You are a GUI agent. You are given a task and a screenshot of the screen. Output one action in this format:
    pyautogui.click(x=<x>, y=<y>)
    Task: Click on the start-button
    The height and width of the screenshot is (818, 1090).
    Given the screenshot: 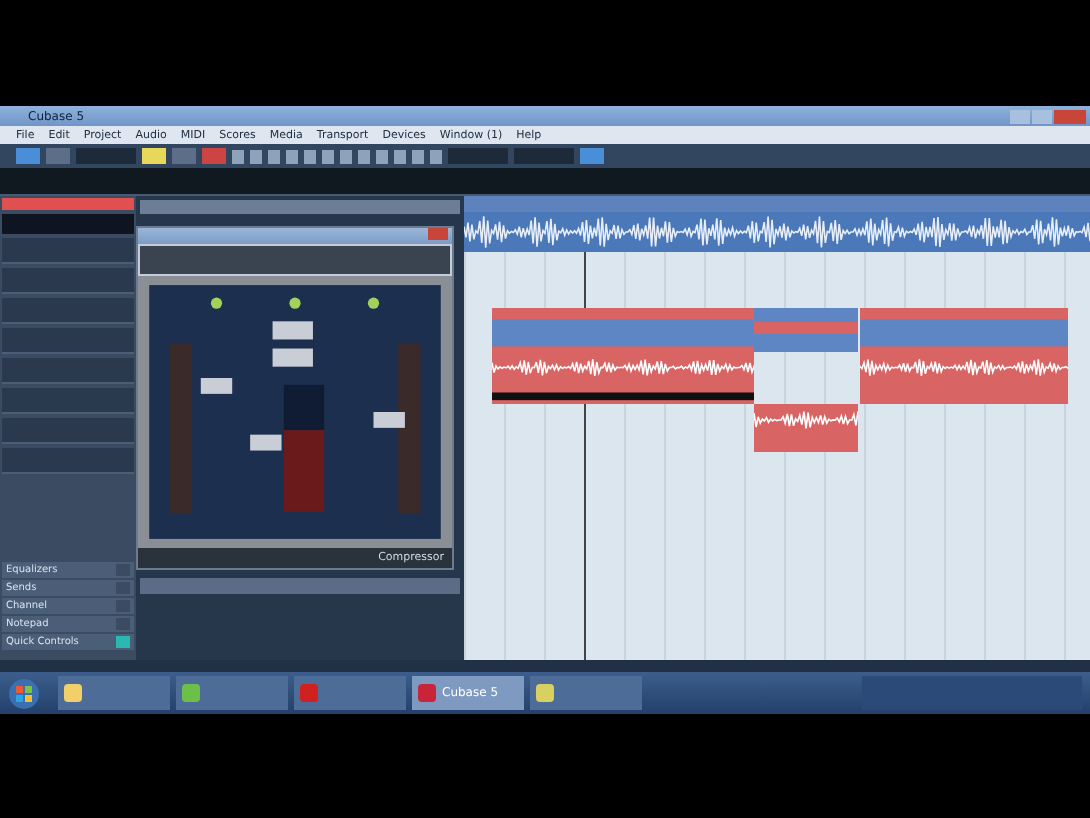 What is the action you would take?
    pyautogui.click(x=24, y=693)
    